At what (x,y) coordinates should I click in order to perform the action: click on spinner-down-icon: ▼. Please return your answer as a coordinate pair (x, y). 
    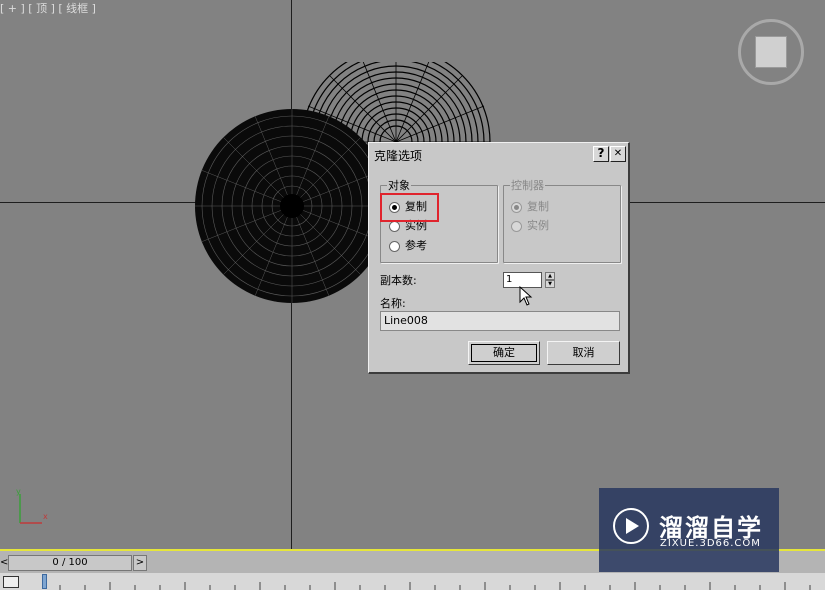
    Looking at the image, I should click on (550, 284).